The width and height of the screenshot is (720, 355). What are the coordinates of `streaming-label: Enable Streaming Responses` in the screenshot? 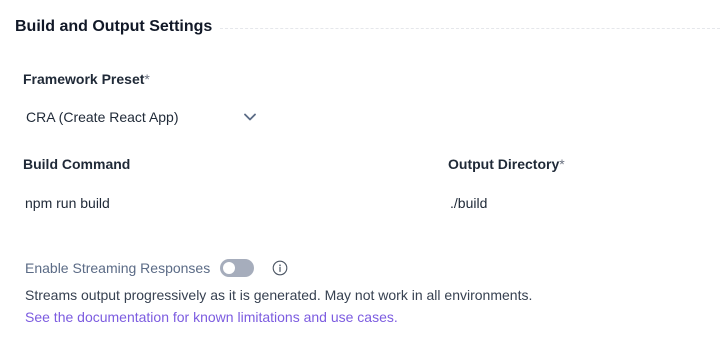 It's located at (118, 268).